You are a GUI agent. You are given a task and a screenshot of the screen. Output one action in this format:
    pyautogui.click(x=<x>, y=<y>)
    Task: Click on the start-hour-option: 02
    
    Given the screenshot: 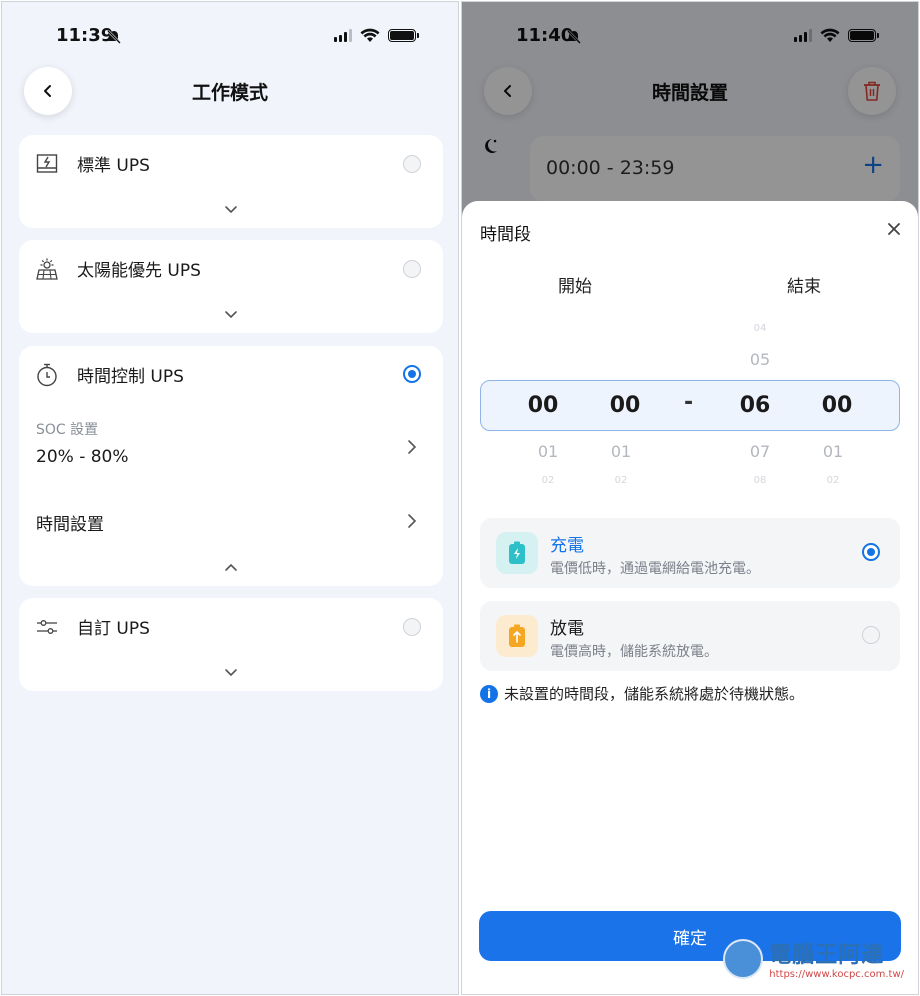 What is the action you would take?
    pyautogui.click(x=548, y=480)
    